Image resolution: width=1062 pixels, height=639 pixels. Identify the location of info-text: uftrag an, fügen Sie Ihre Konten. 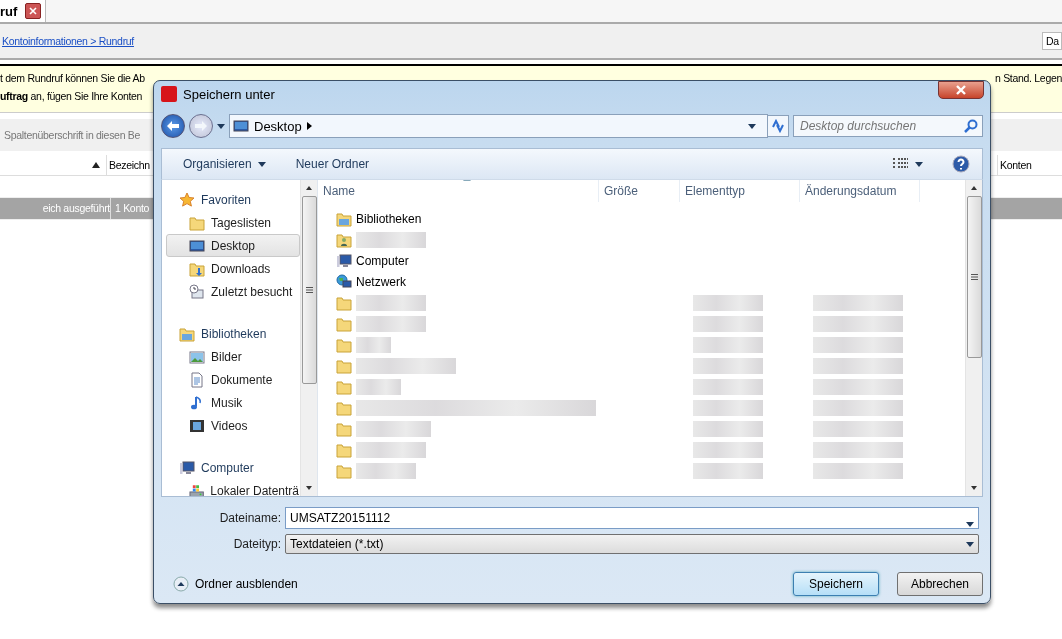
(71, 96).